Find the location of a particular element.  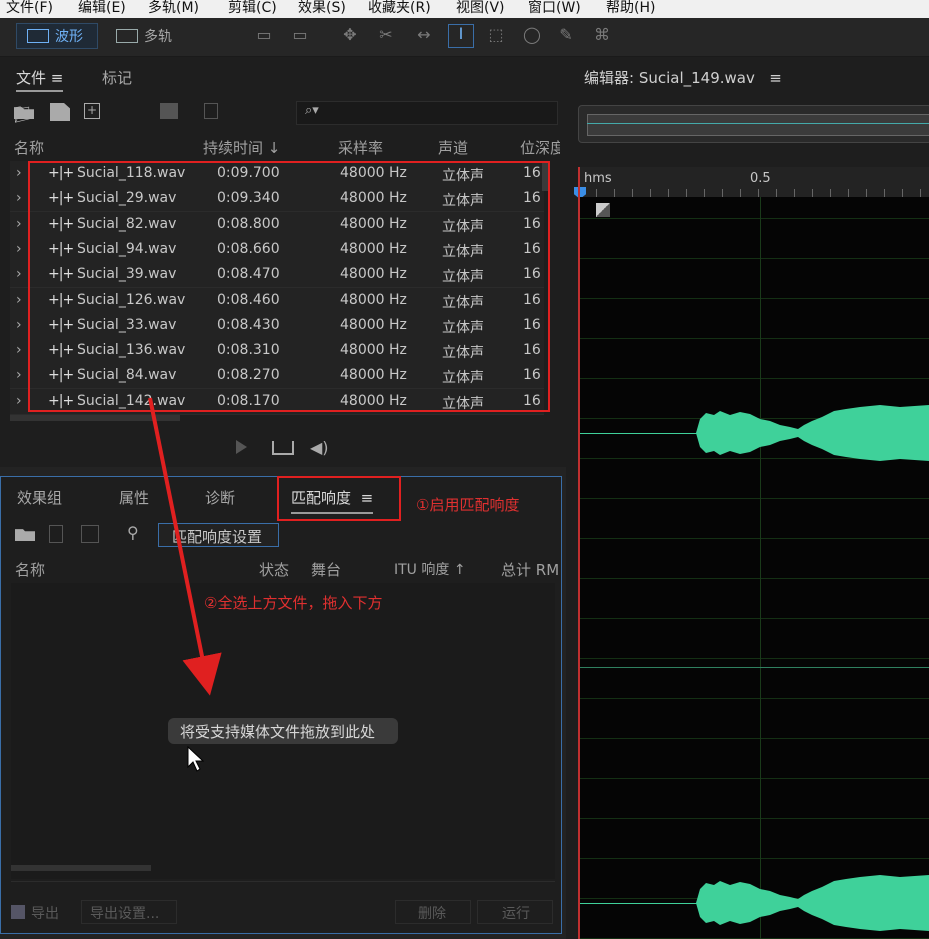

brush-tool-icon: ✎ is located at coordinates (566, 35).